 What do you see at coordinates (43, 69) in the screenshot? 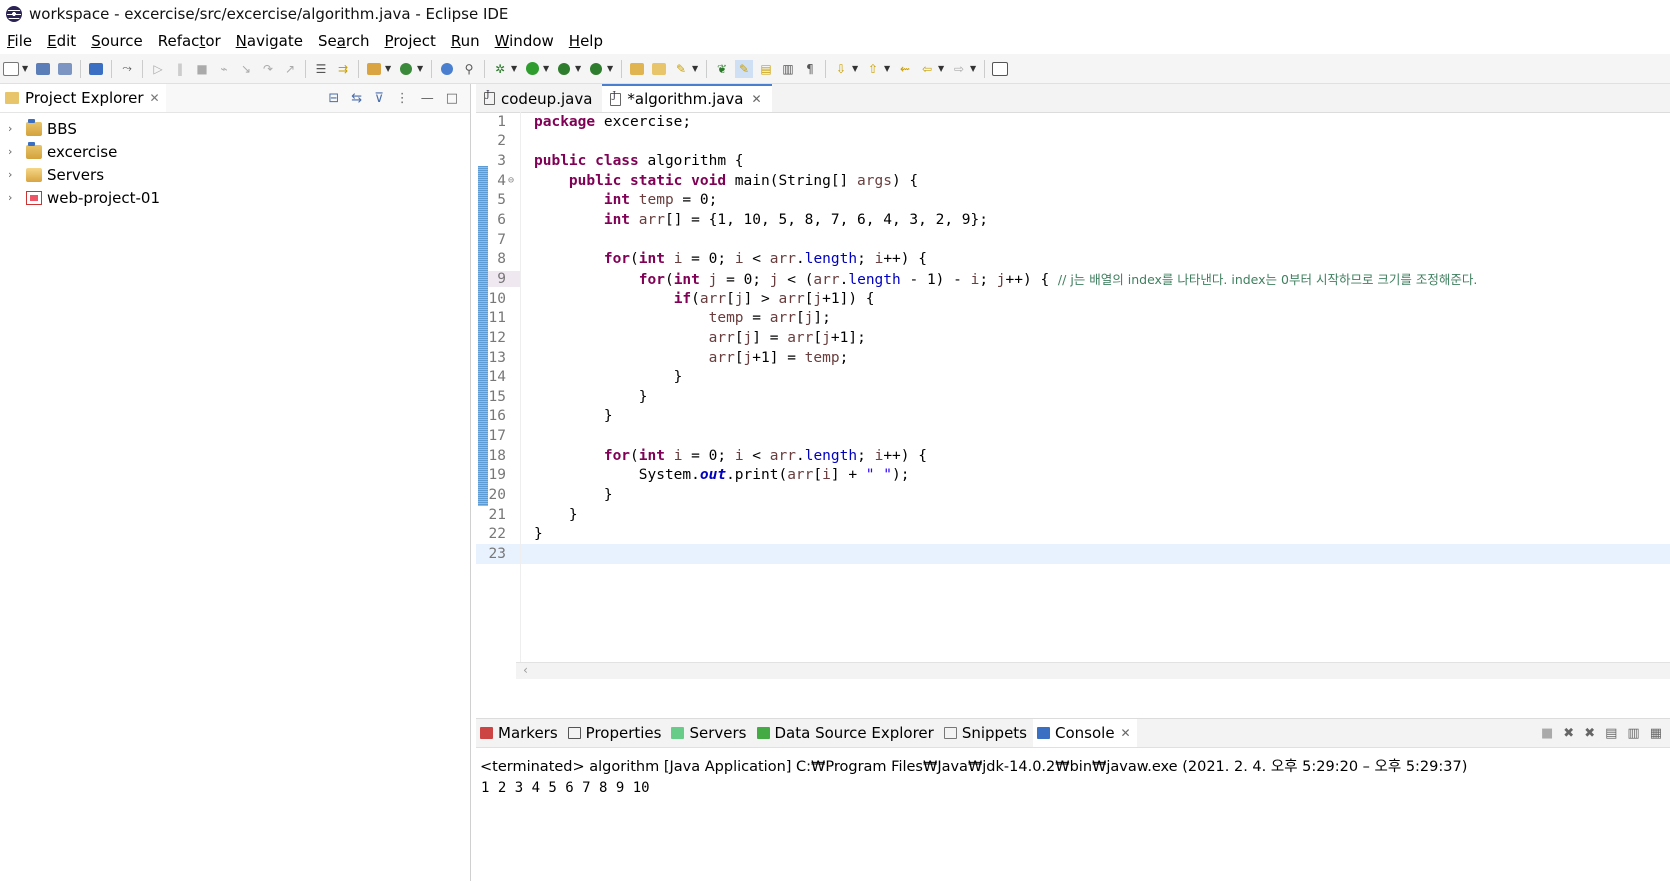
I see `save-icon` at bounding box center [43, 69].